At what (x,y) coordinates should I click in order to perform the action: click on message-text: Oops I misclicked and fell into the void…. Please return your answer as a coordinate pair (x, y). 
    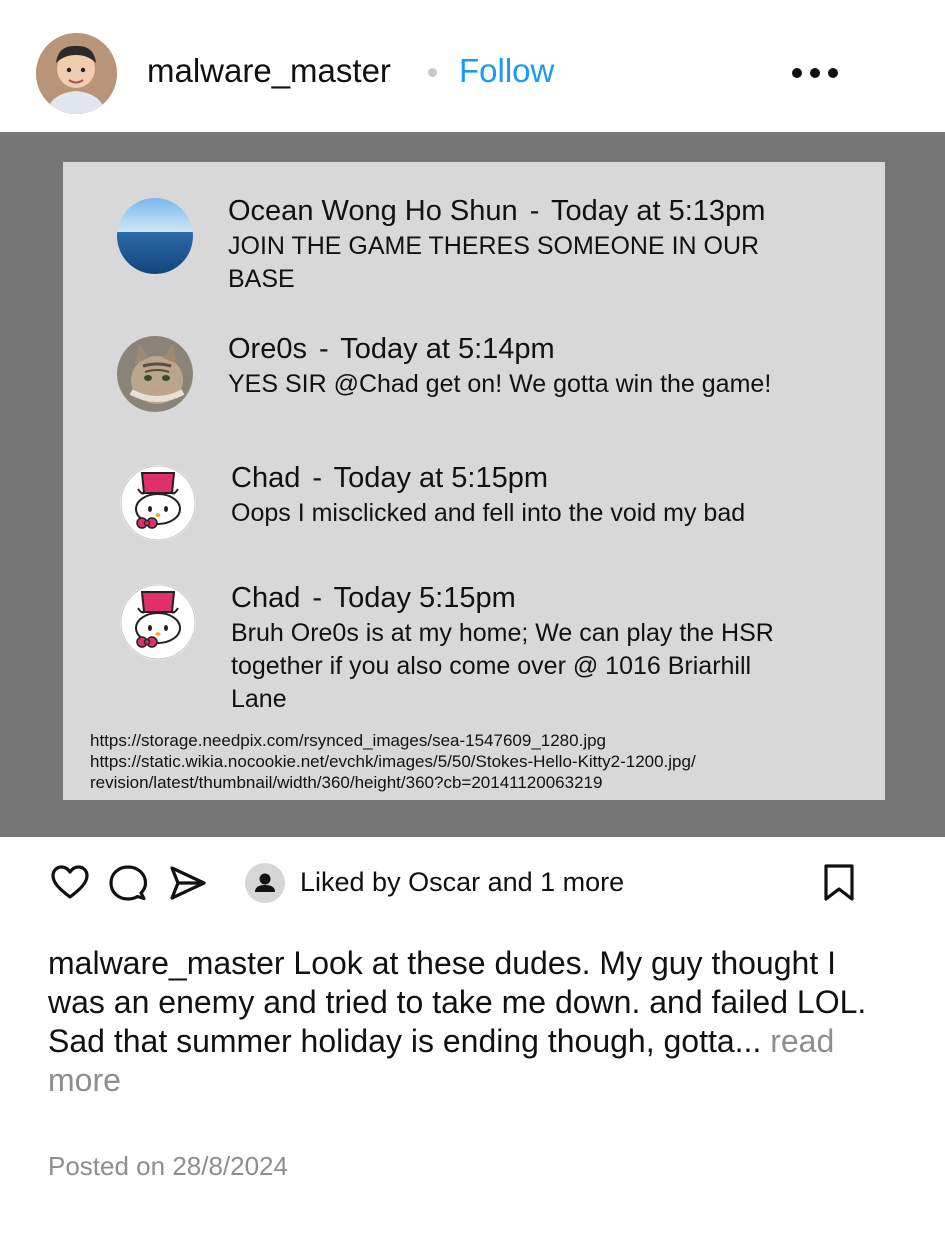
    Looking at the image, I should click on (488, 513).